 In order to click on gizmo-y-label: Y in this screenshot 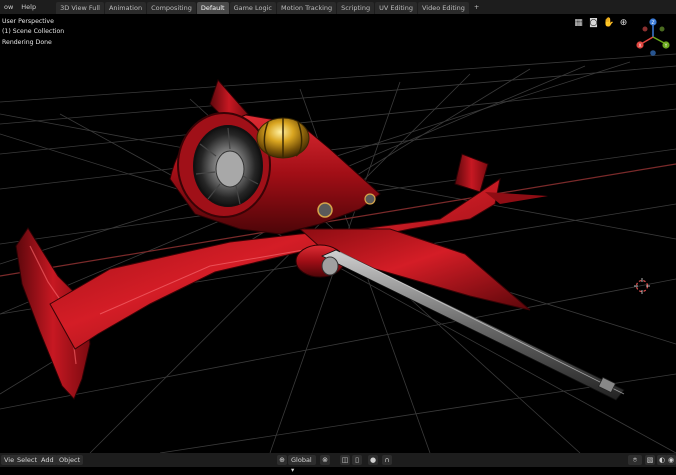, I will do `click(666, 46)`.